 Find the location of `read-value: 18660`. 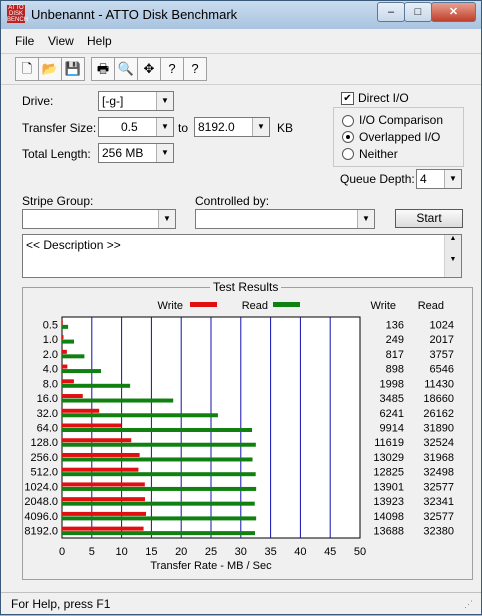

read-value: 18660 is located at coordinates (438, 399).